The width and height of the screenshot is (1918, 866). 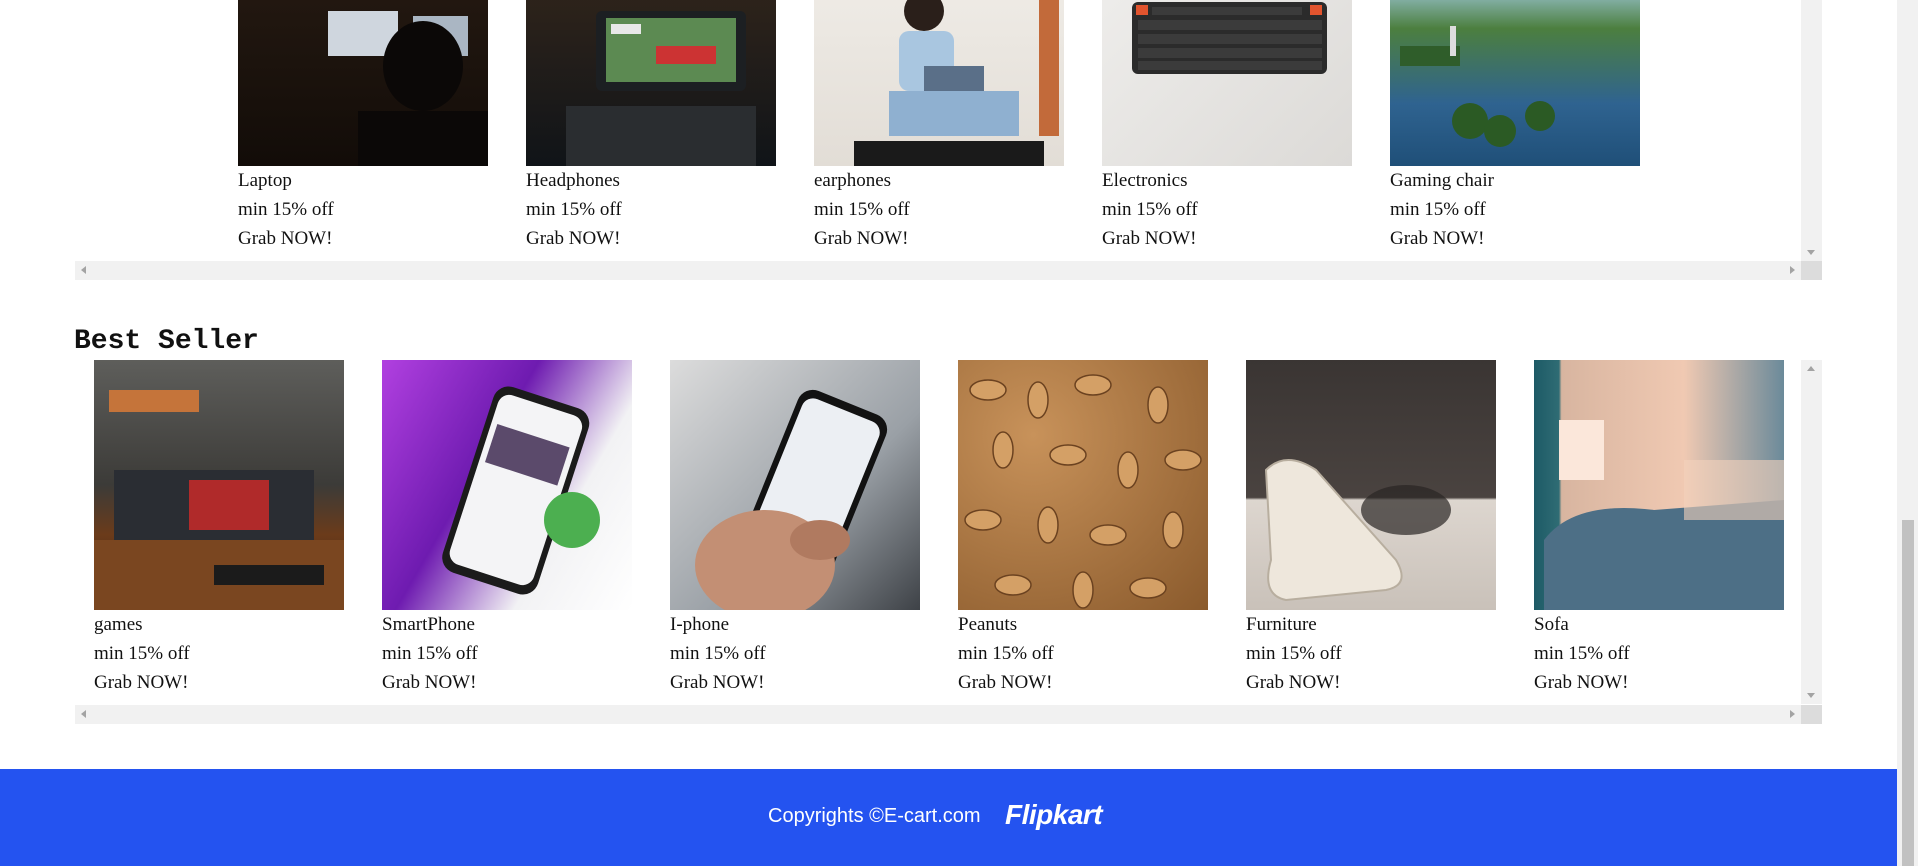 I want to click on peanuts-photo, so click(x=1083, y=491).